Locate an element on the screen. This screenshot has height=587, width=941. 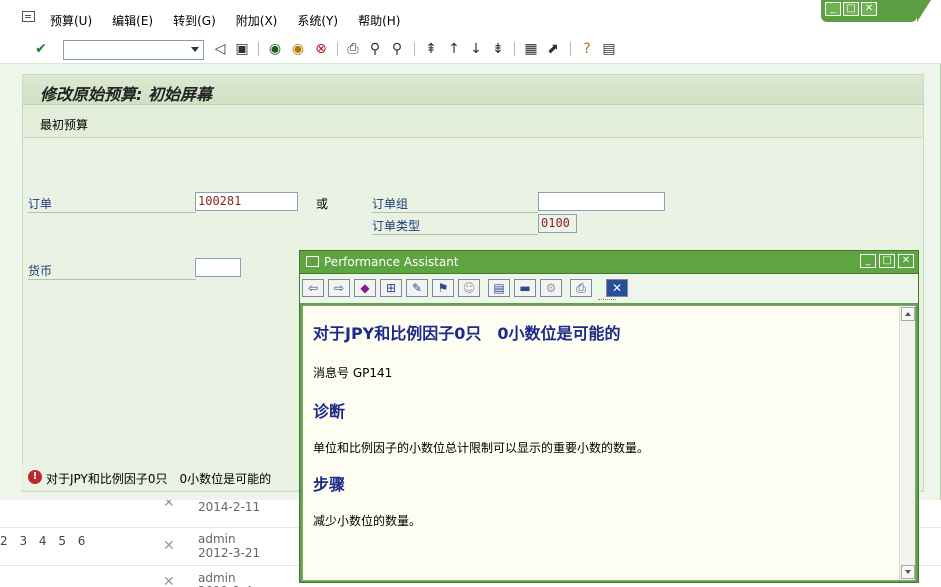
chevron-down-icon is located at coordinates (195, 49).